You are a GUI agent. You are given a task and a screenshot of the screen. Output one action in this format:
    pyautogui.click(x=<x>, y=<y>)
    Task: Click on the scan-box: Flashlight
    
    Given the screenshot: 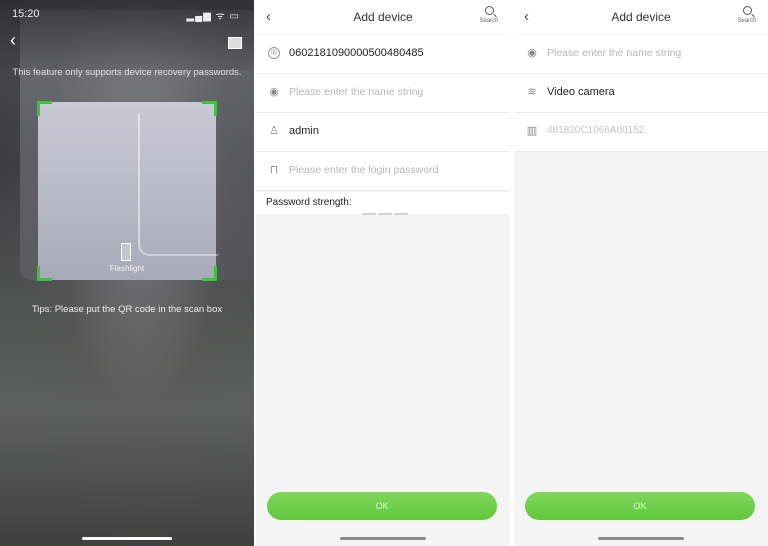 What is the action you would take?
    pyautogui.click(x=127, y=191)
    